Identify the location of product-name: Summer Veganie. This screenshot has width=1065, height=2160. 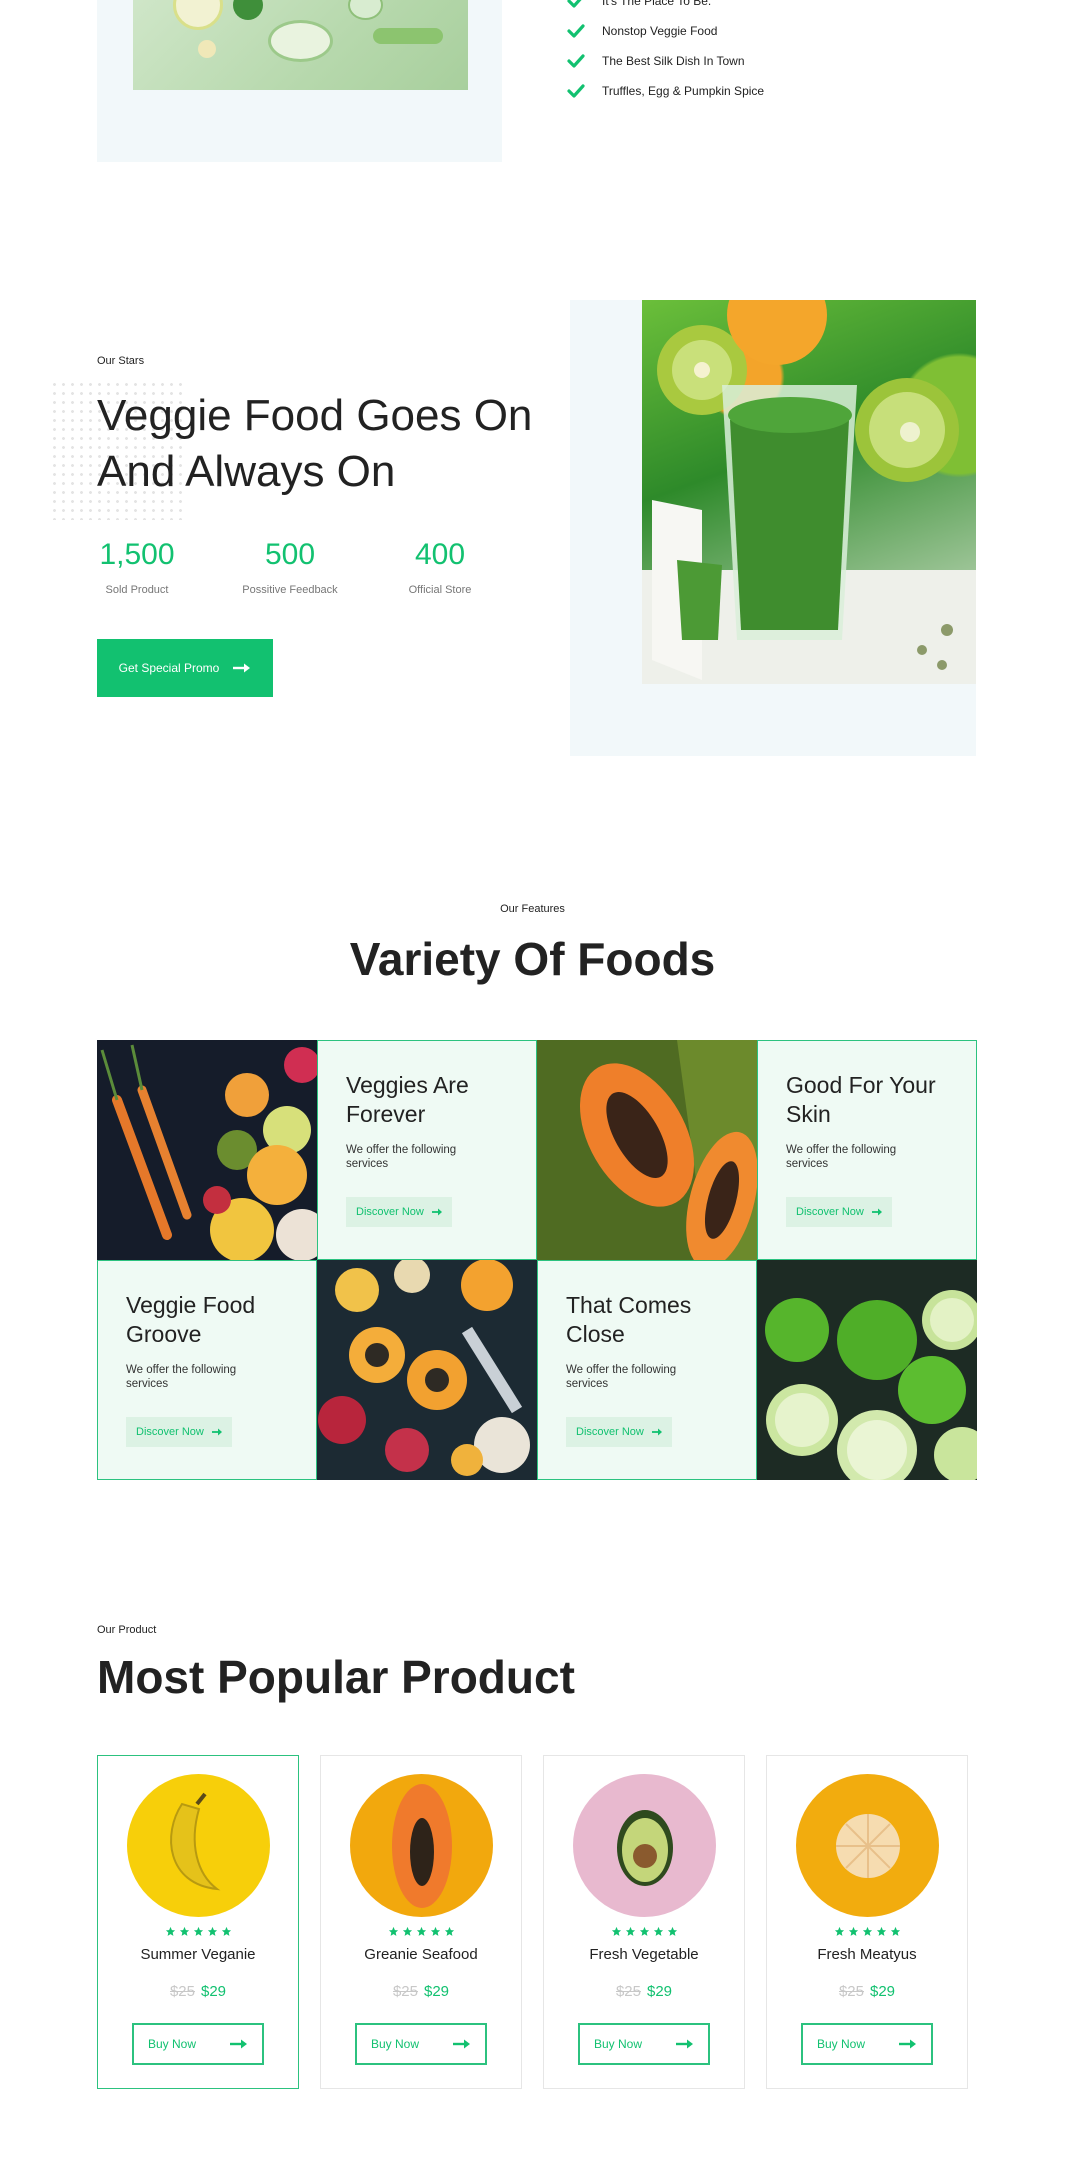
(198, 1954).